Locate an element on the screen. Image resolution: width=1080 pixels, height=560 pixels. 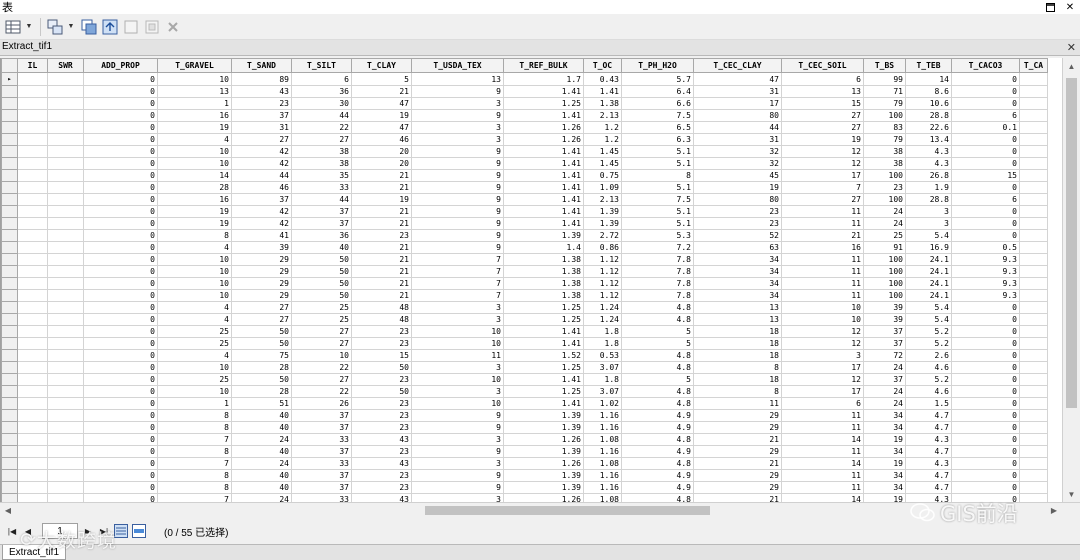
table-row: 0 8 41 36 23 9 1.39 2.72 5.3 52 21 25 5.4 0 is located at coordinates (524, 235).